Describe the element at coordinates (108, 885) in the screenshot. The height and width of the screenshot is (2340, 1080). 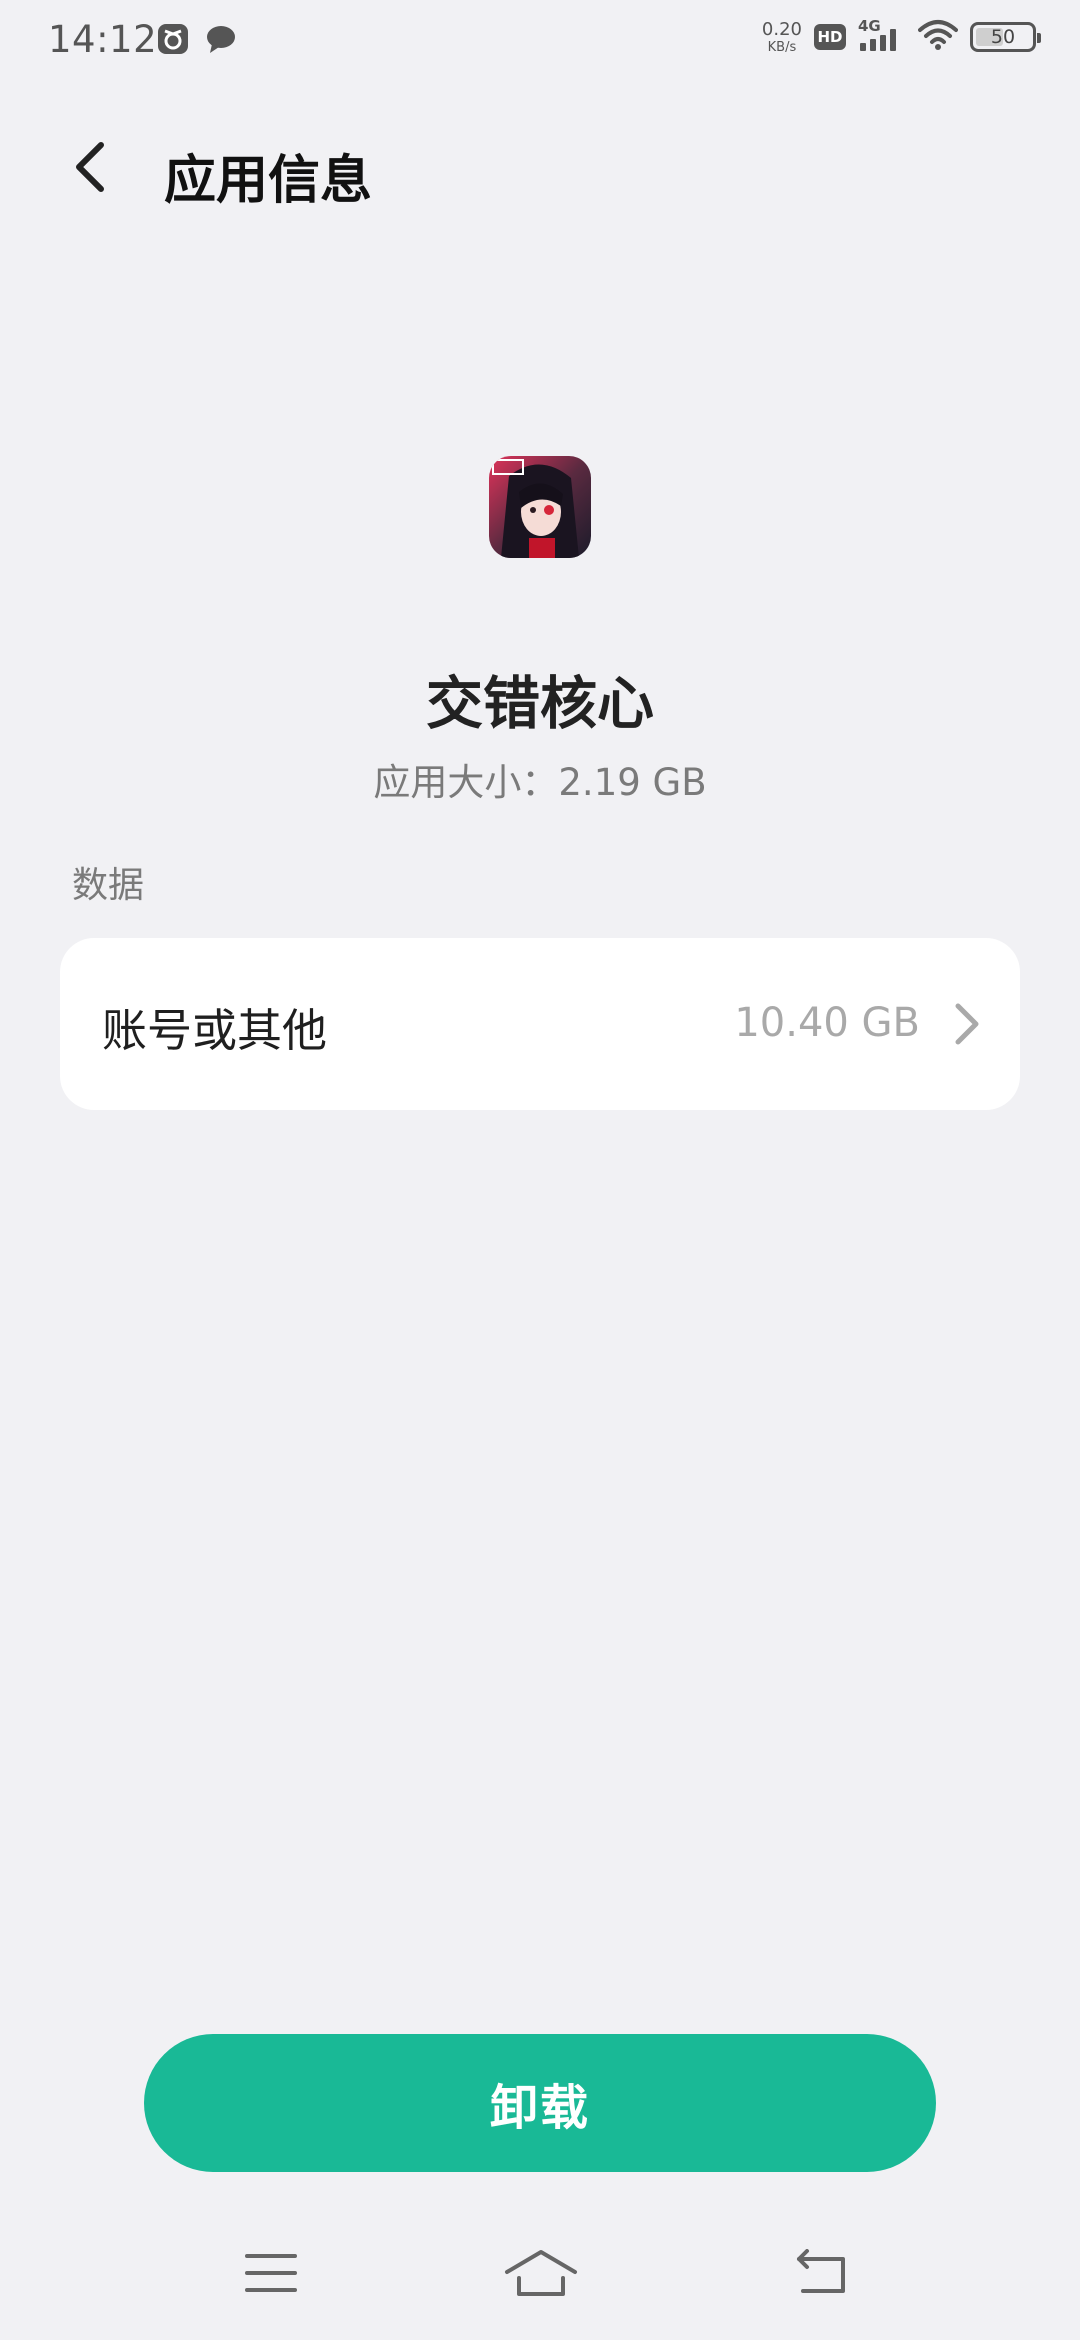
I see `section-label-data: 数据` at that location.